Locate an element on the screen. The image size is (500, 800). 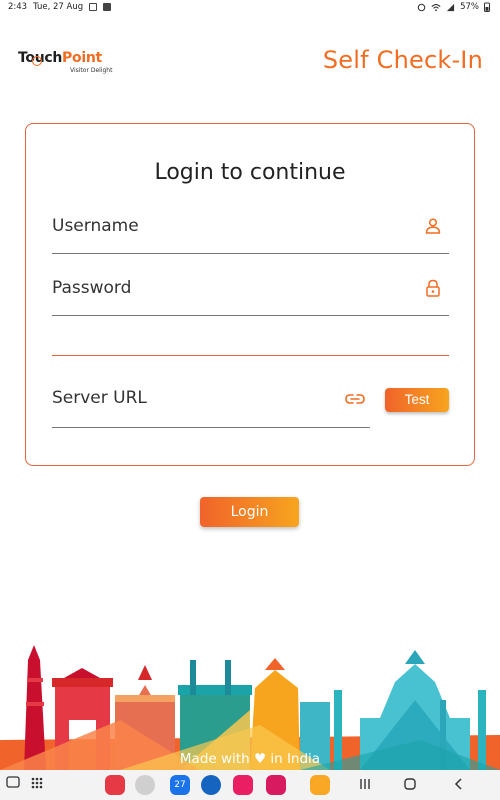
edge-panel-icon is located at coordinates (13, 783).